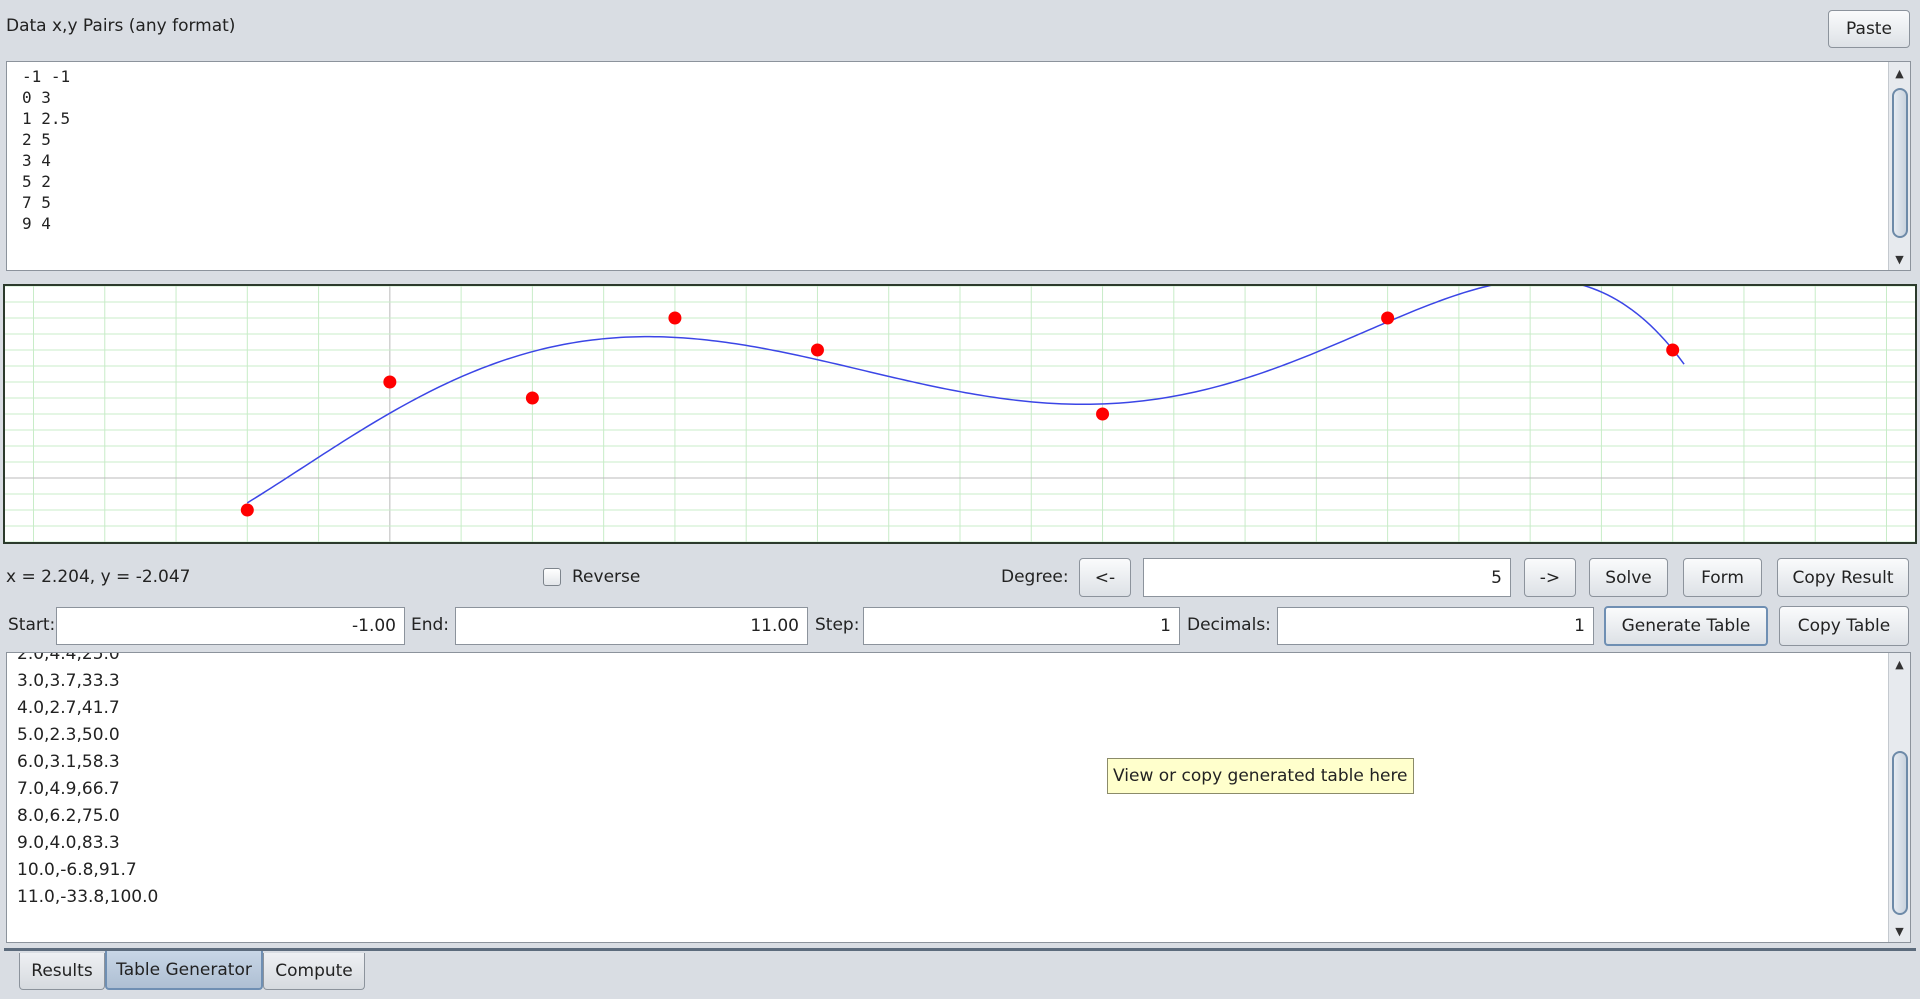  What do you see at coordinates (88, 897) in the screenshot?
I see `table-row: 11.0,-33.8,100.0` at bounding box center [88, 897].